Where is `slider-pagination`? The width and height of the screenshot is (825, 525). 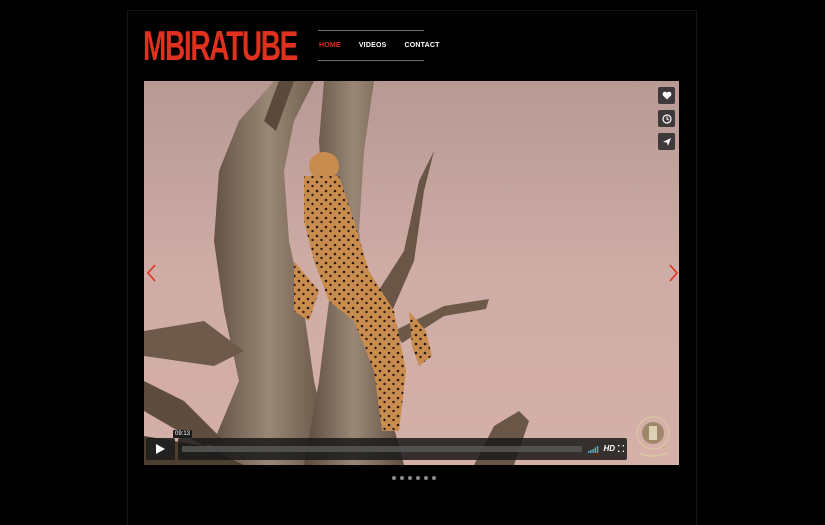 slider-pagination is located at coordinates (414, 478).